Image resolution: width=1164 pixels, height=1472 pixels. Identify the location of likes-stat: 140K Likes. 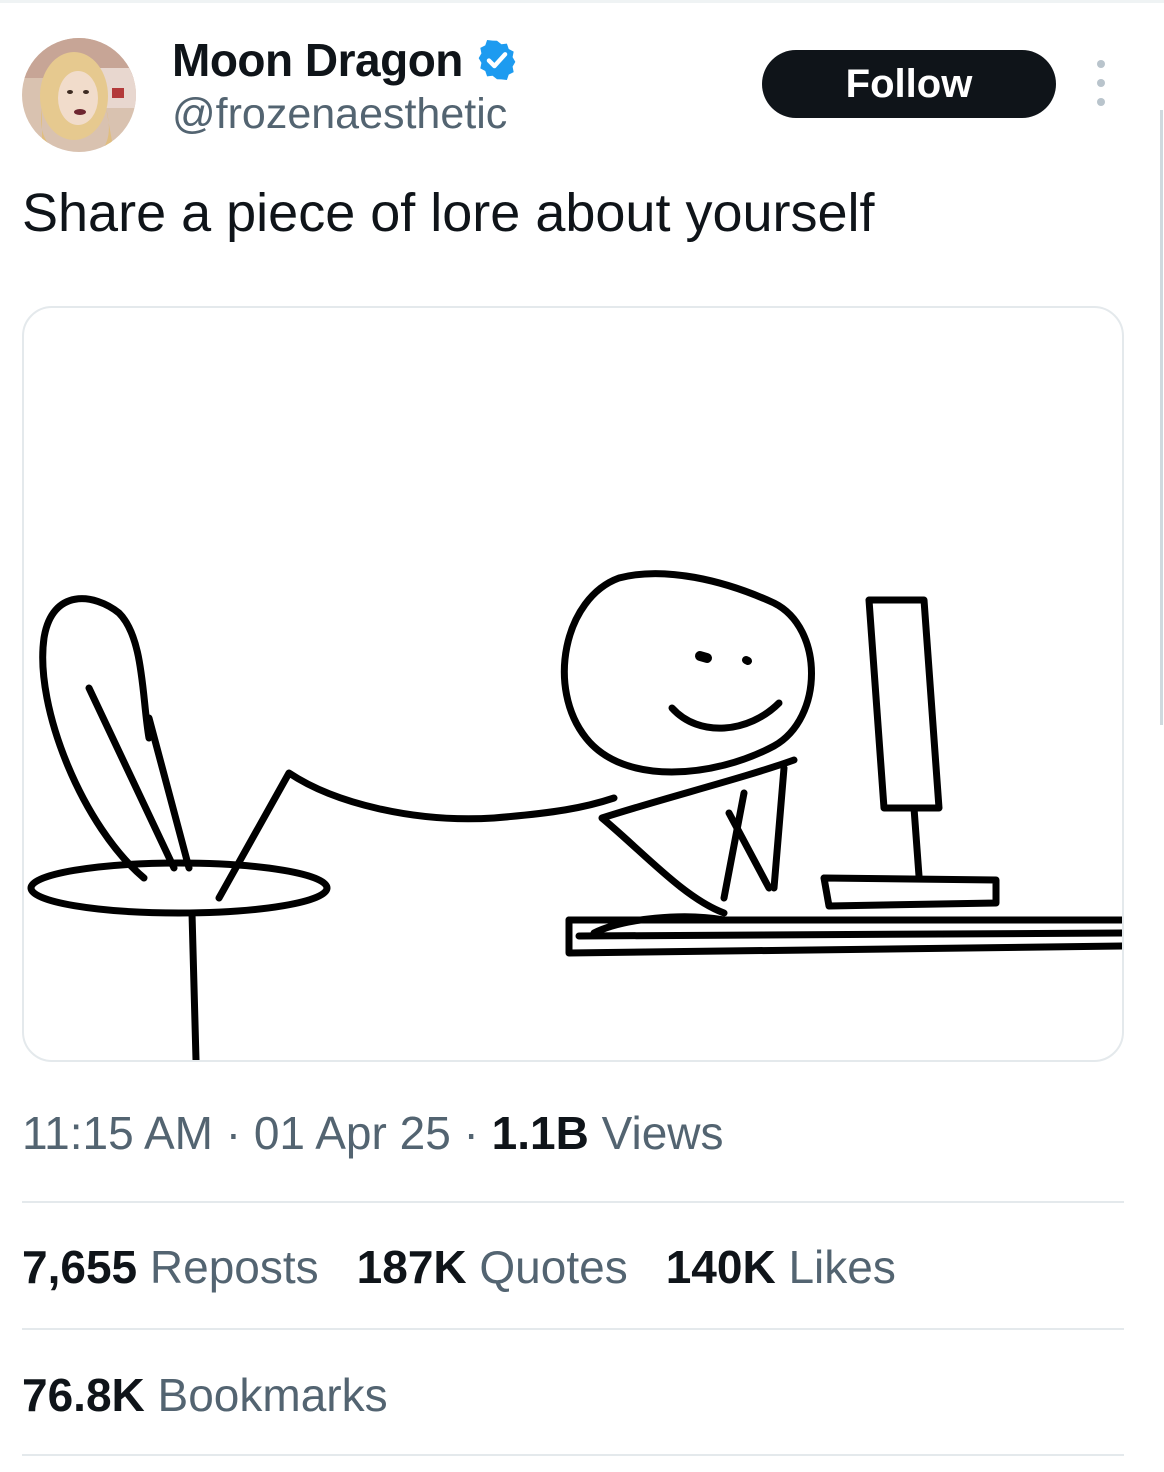
(781, 1267).